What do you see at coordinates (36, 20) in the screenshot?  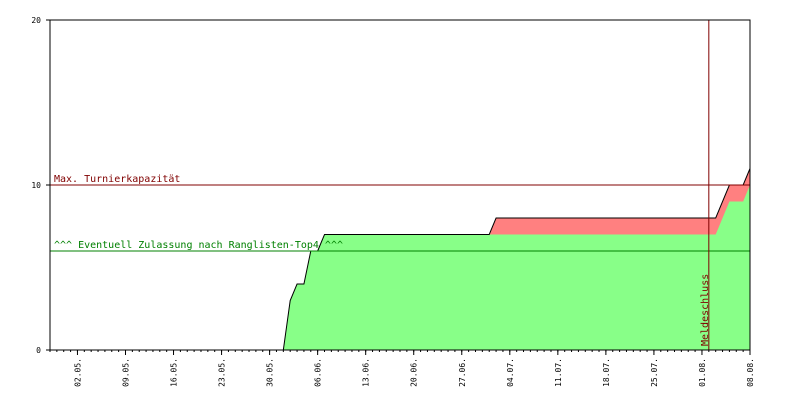 I see `y-tick-label-2: 20` at bounding box center [36, 20].